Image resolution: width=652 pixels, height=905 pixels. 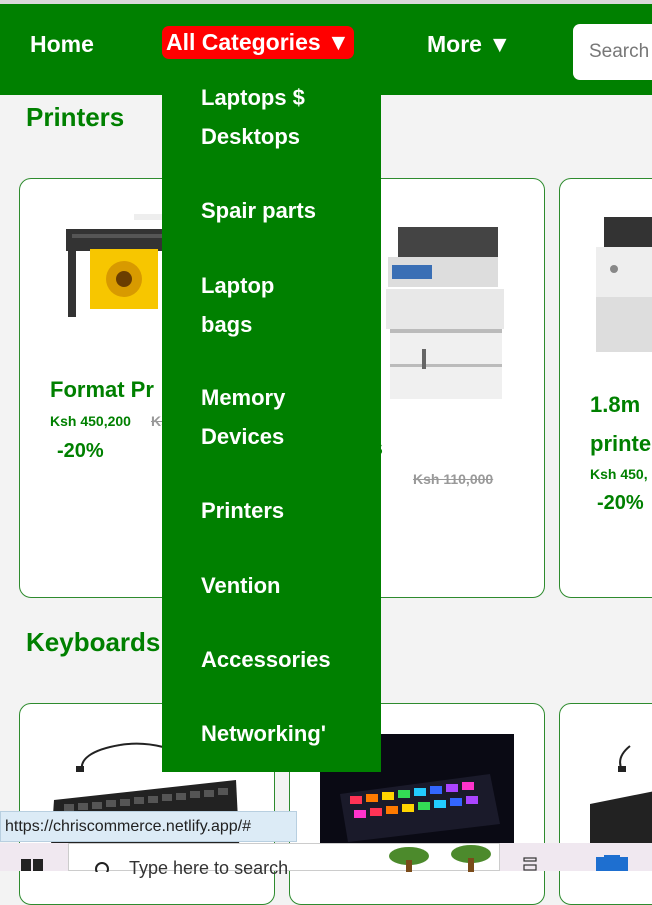 What do you see at coordinates (281, 733) in the screenshot?
I see `dropdown-item-networking: Networking'` at bounding box center [281, 733].